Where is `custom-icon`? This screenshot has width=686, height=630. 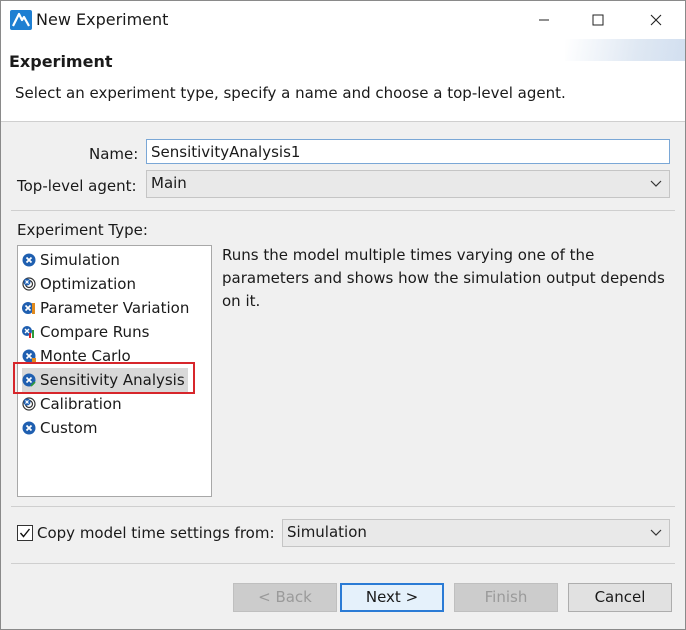 custom-icon is located at coordinates (29, 428).